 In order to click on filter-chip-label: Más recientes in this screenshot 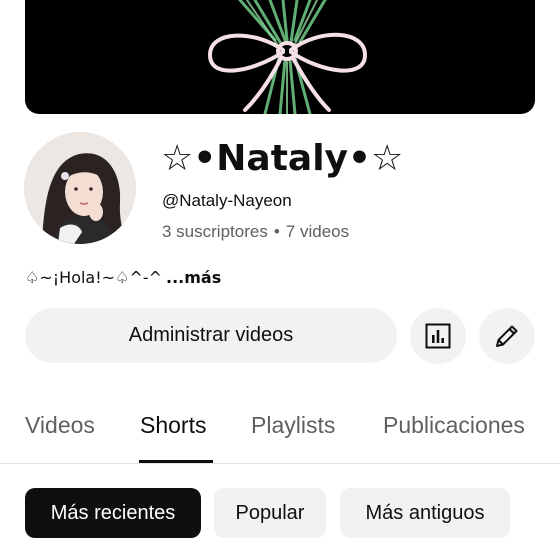, I will do `click(113, 512)`.